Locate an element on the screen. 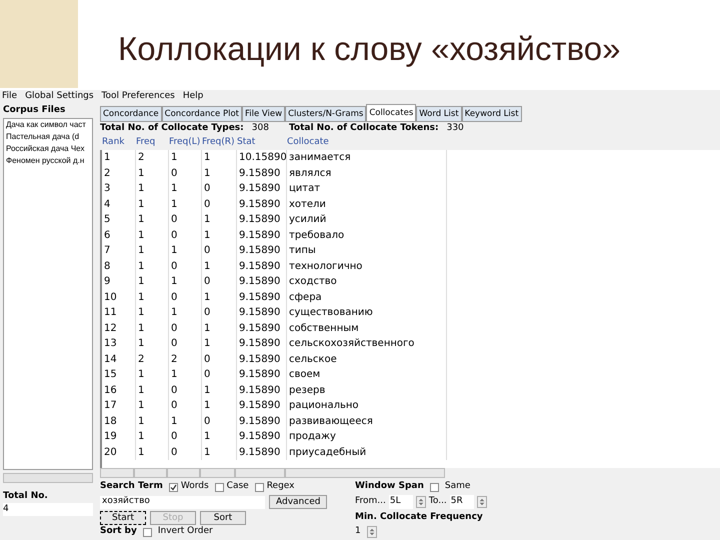 The height and width of the screenshot is (540, 720). tab: Word List is located at coordinates (439, 114).